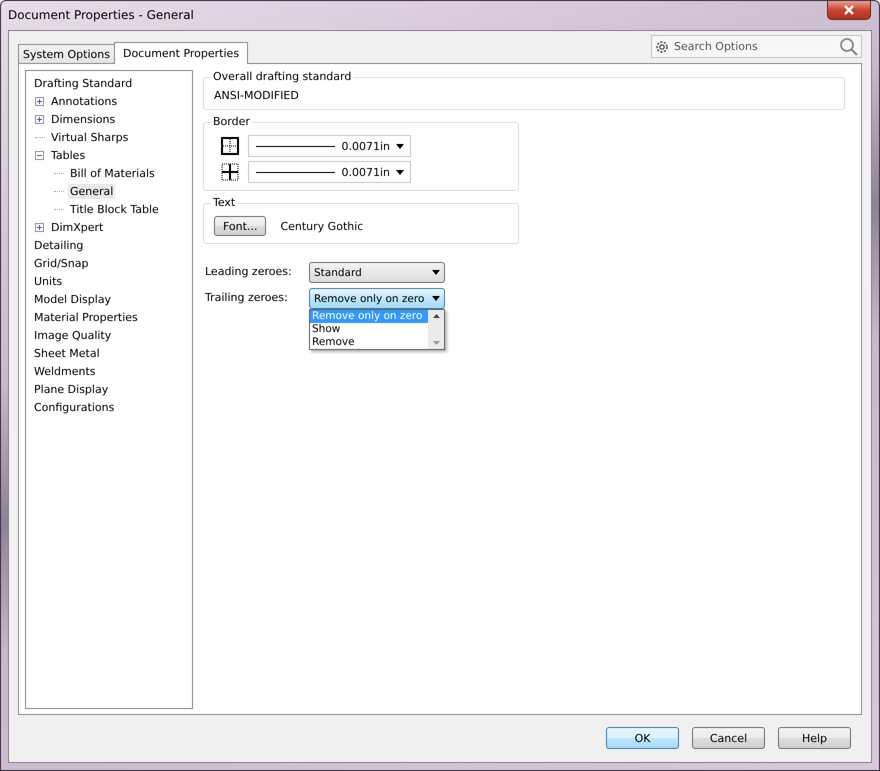  Describe the element at coordinates (247, 297) in the screenshot. I see `field-label: Trailing zeroes:` at that location.